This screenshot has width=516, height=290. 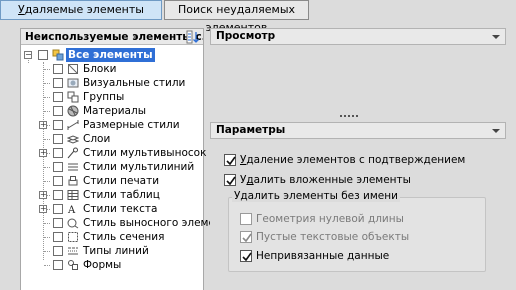 I want to click on tree-item: + Стили таблиц, so click(x=112, y=195).